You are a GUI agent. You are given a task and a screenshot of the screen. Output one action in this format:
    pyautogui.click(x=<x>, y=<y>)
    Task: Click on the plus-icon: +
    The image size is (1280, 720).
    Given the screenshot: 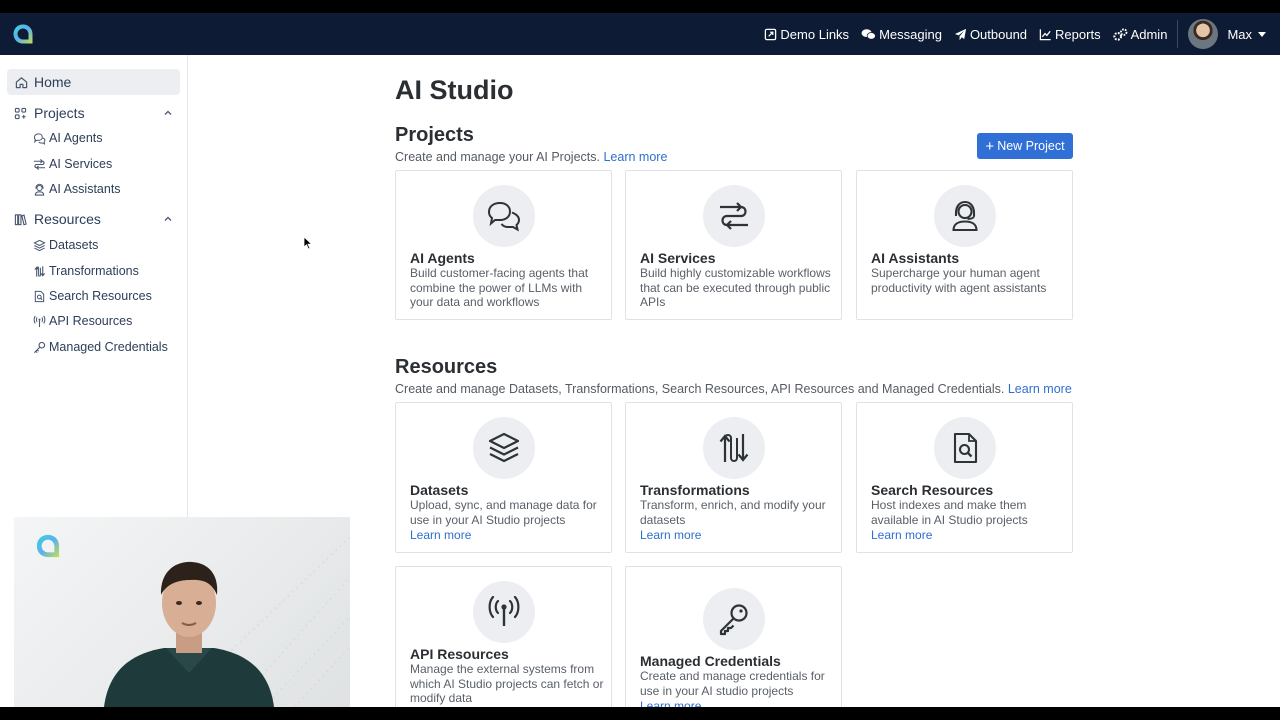 What is the action you would take?
    pyautogui.click(x=990, y=146)
    